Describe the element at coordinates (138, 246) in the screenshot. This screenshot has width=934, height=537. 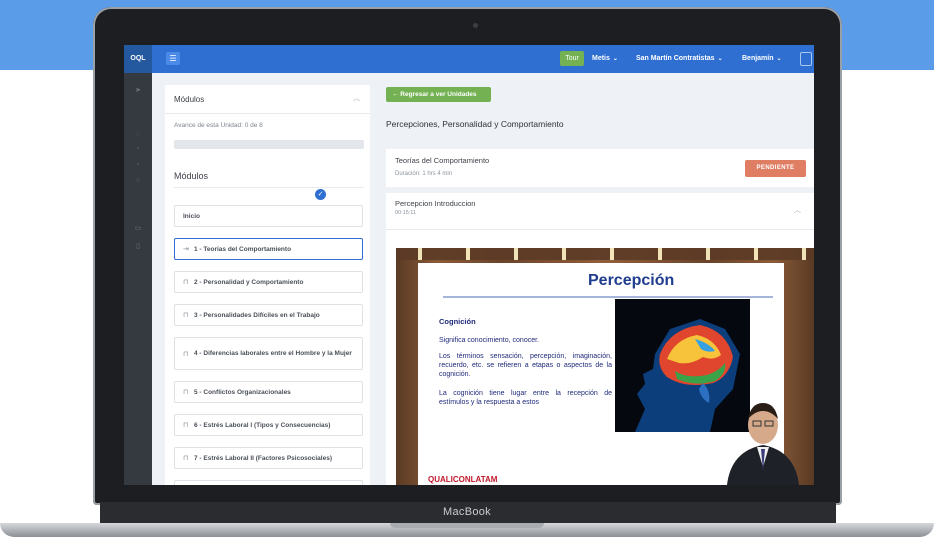
I see `file-icon: ▯` at that location.